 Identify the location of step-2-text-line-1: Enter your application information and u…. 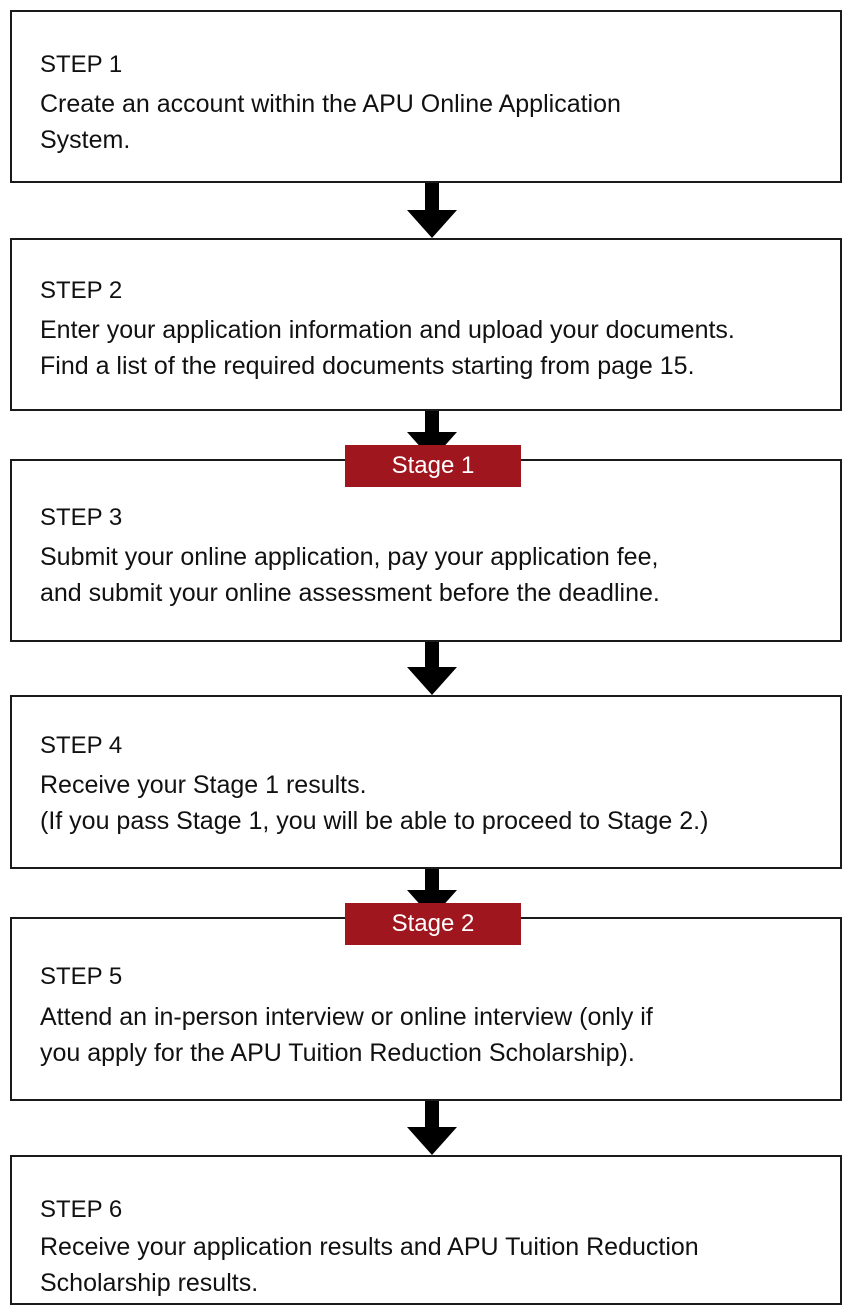
(387, 330).